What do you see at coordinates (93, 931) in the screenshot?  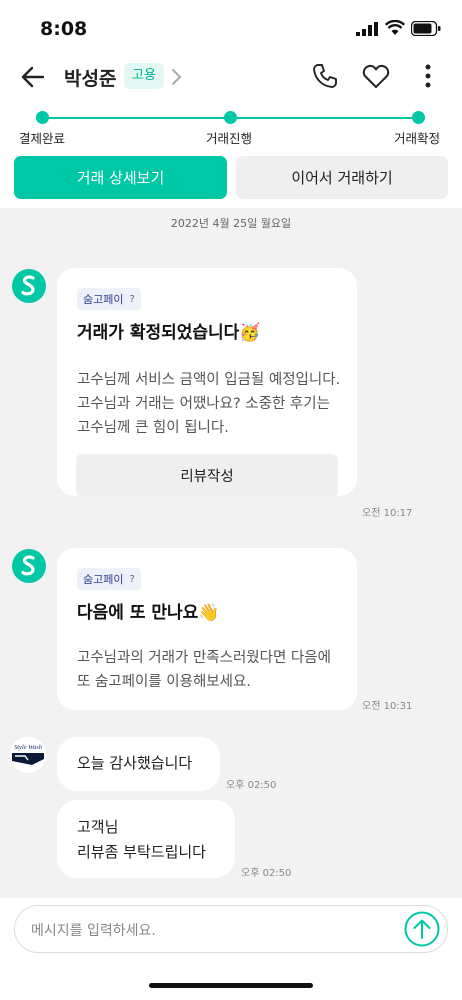 I see `input-placeholder: 메시지를 입력하세요.` at bounding box center [93, 931].